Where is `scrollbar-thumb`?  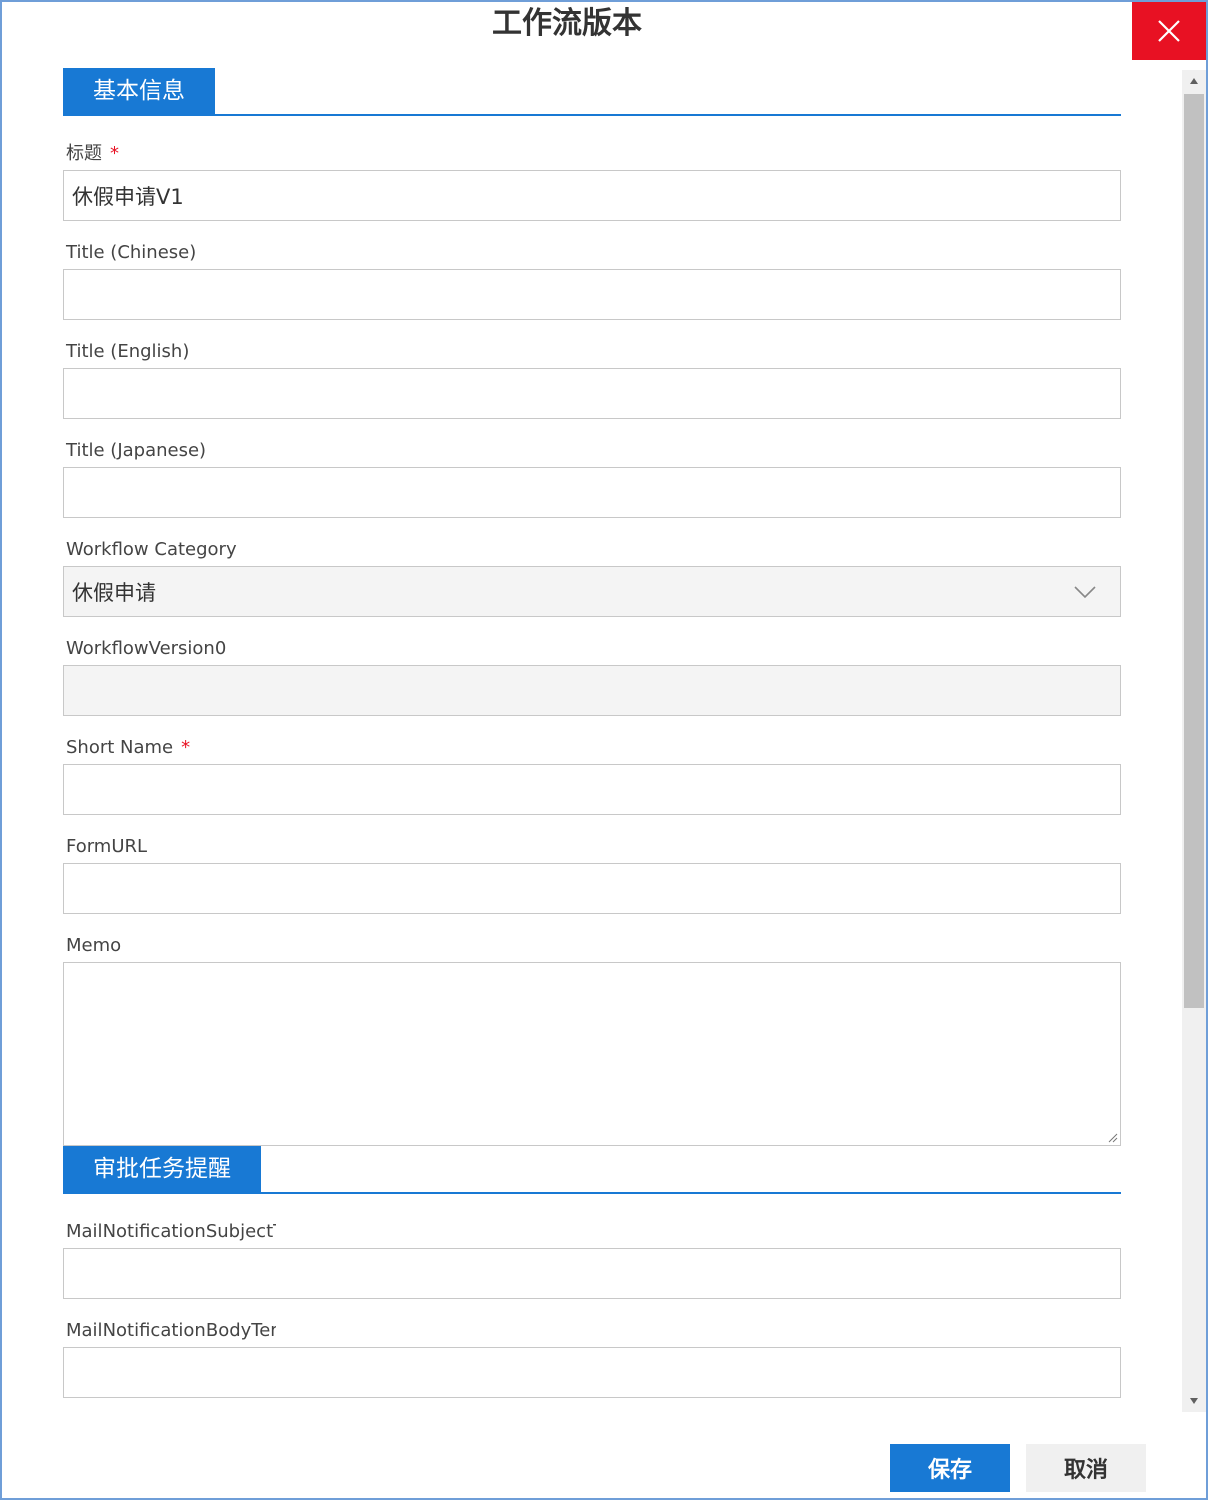
scrollbar-thumb is located at coordinates (1194, 551).